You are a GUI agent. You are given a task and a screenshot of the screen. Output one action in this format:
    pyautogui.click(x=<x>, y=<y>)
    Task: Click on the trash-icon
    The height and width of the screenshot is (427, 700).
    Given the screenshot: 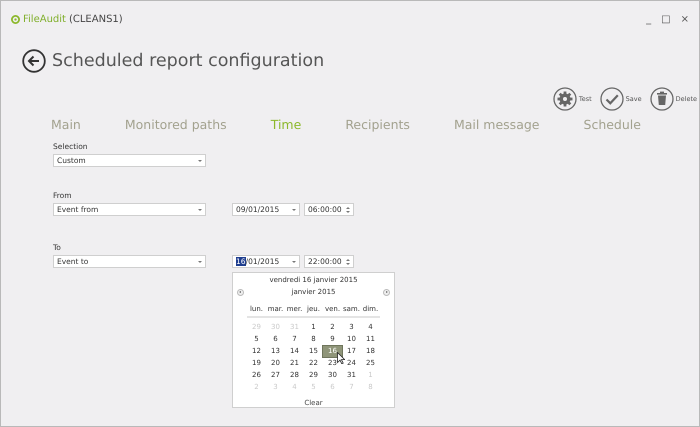 What is the action you would take?
    pyautogui.click(x=662, y=99)
    